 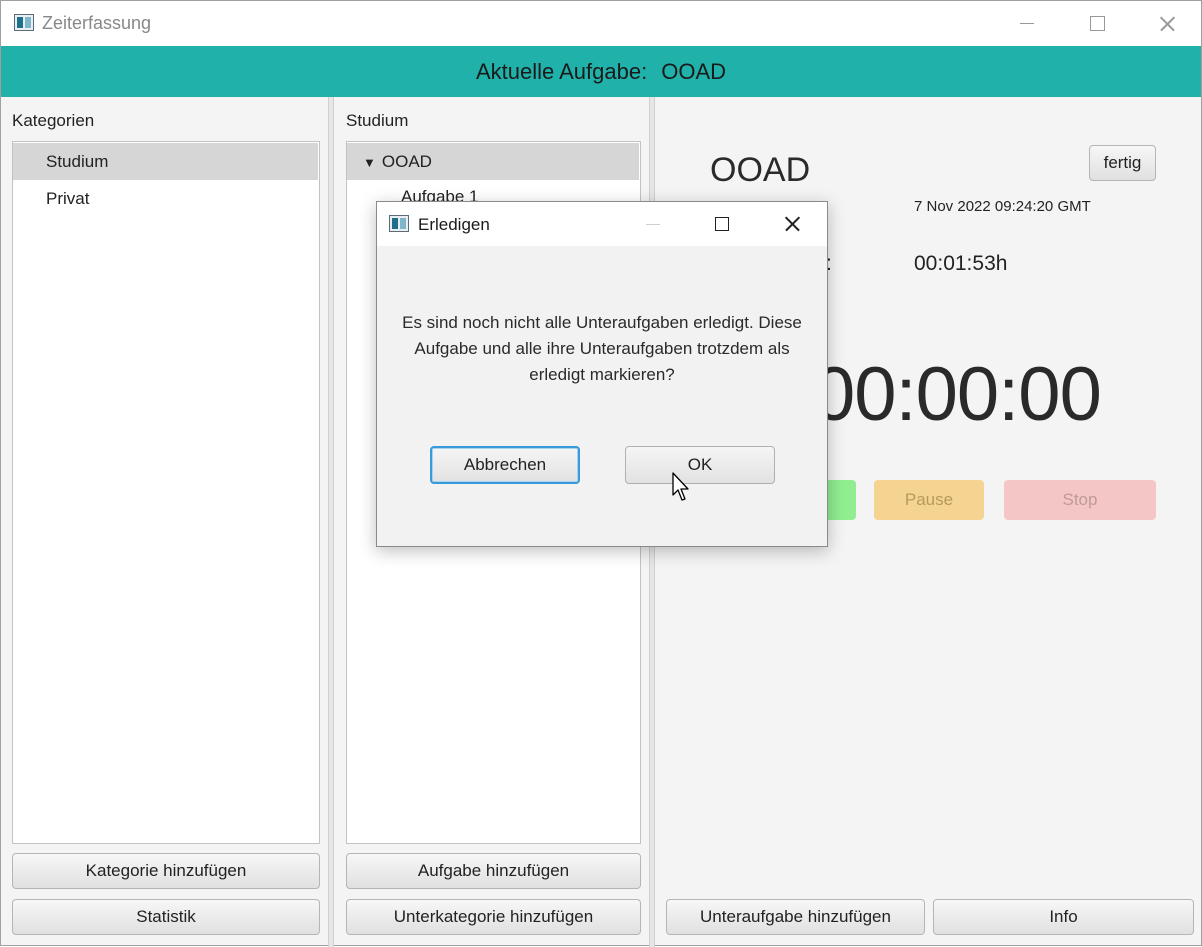 I want to click on minimize-button, so click(x=1026, y=23).